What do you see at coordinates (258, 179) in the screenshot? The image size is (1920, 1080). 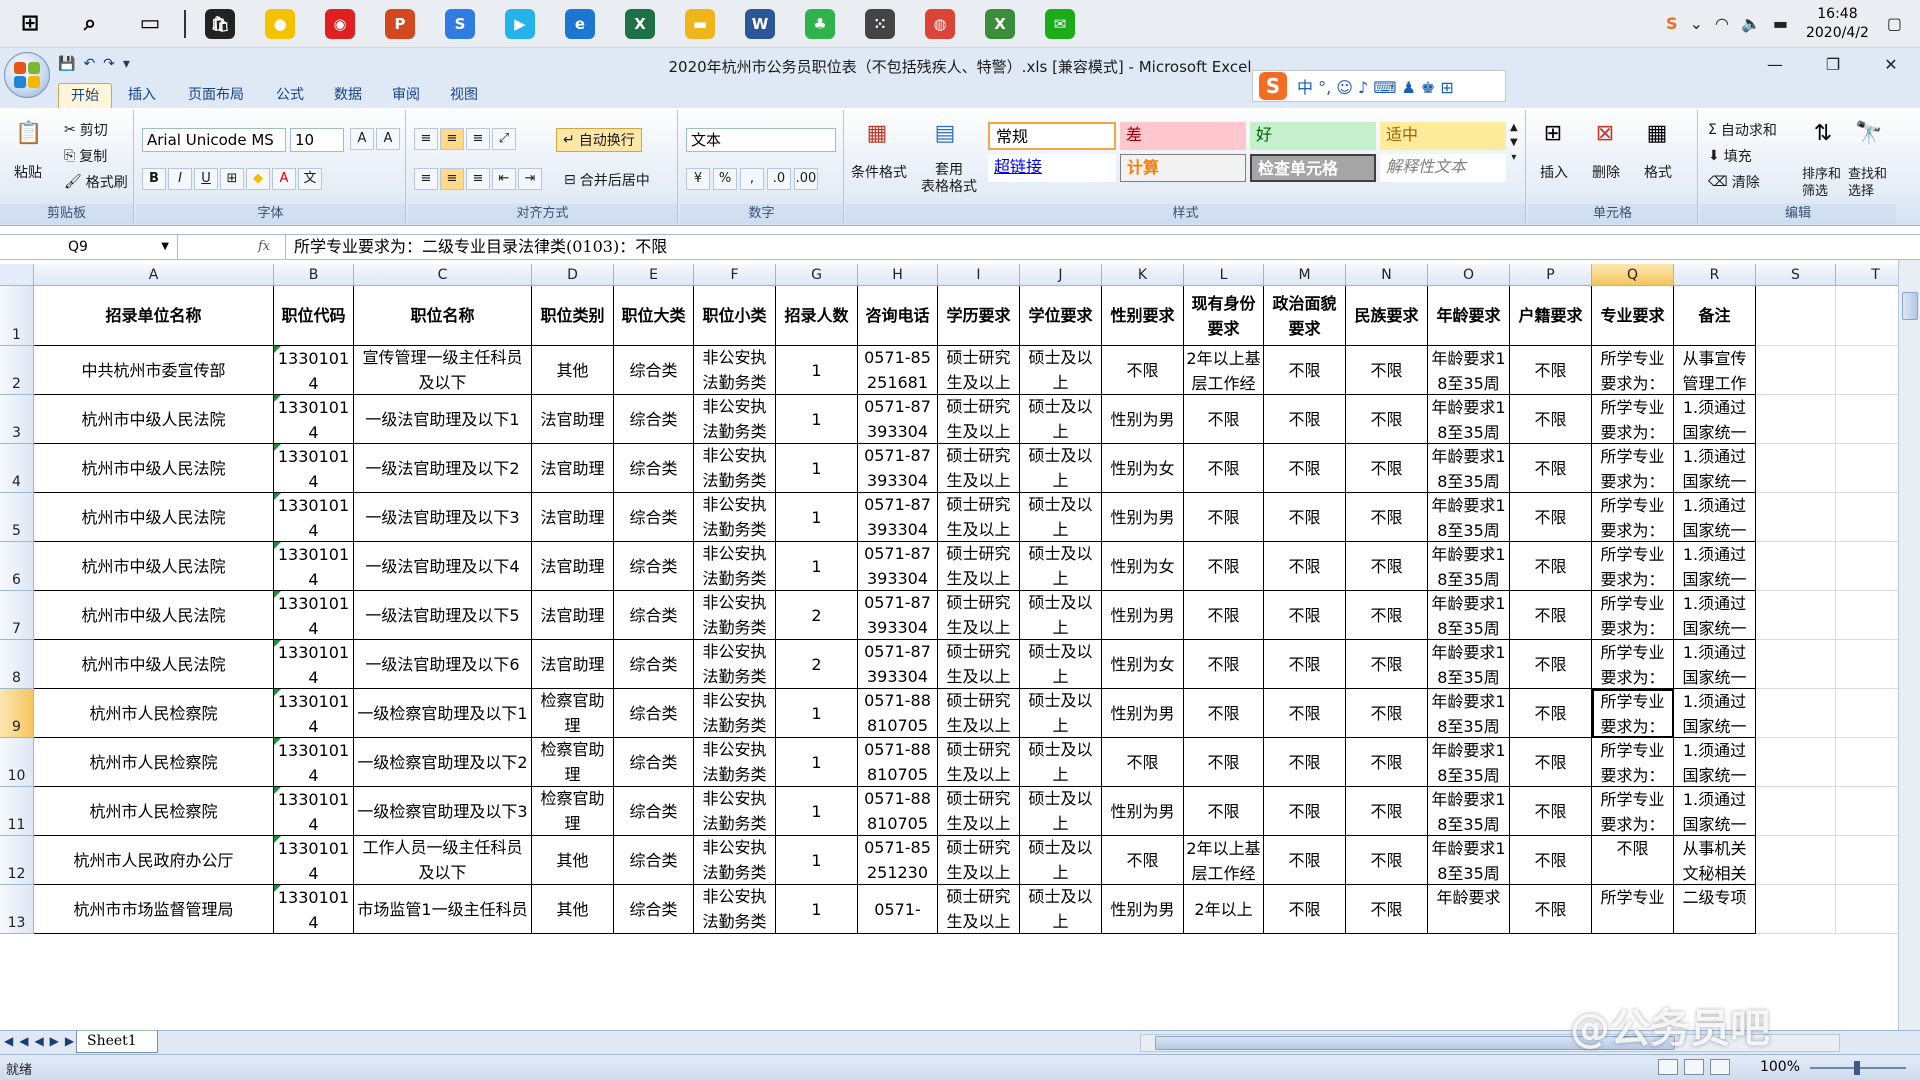 I see `fill-color-icon: ◆` at bounding box center [258, 179].